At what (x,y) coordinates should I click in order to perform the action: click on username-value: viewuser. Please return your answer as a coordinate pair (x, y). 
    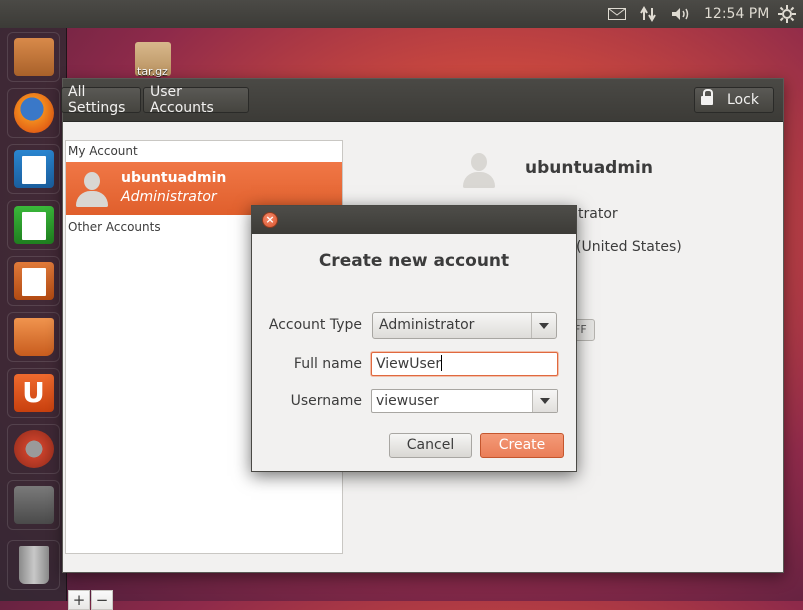
    Looking at the image, I should click on (407, 401).